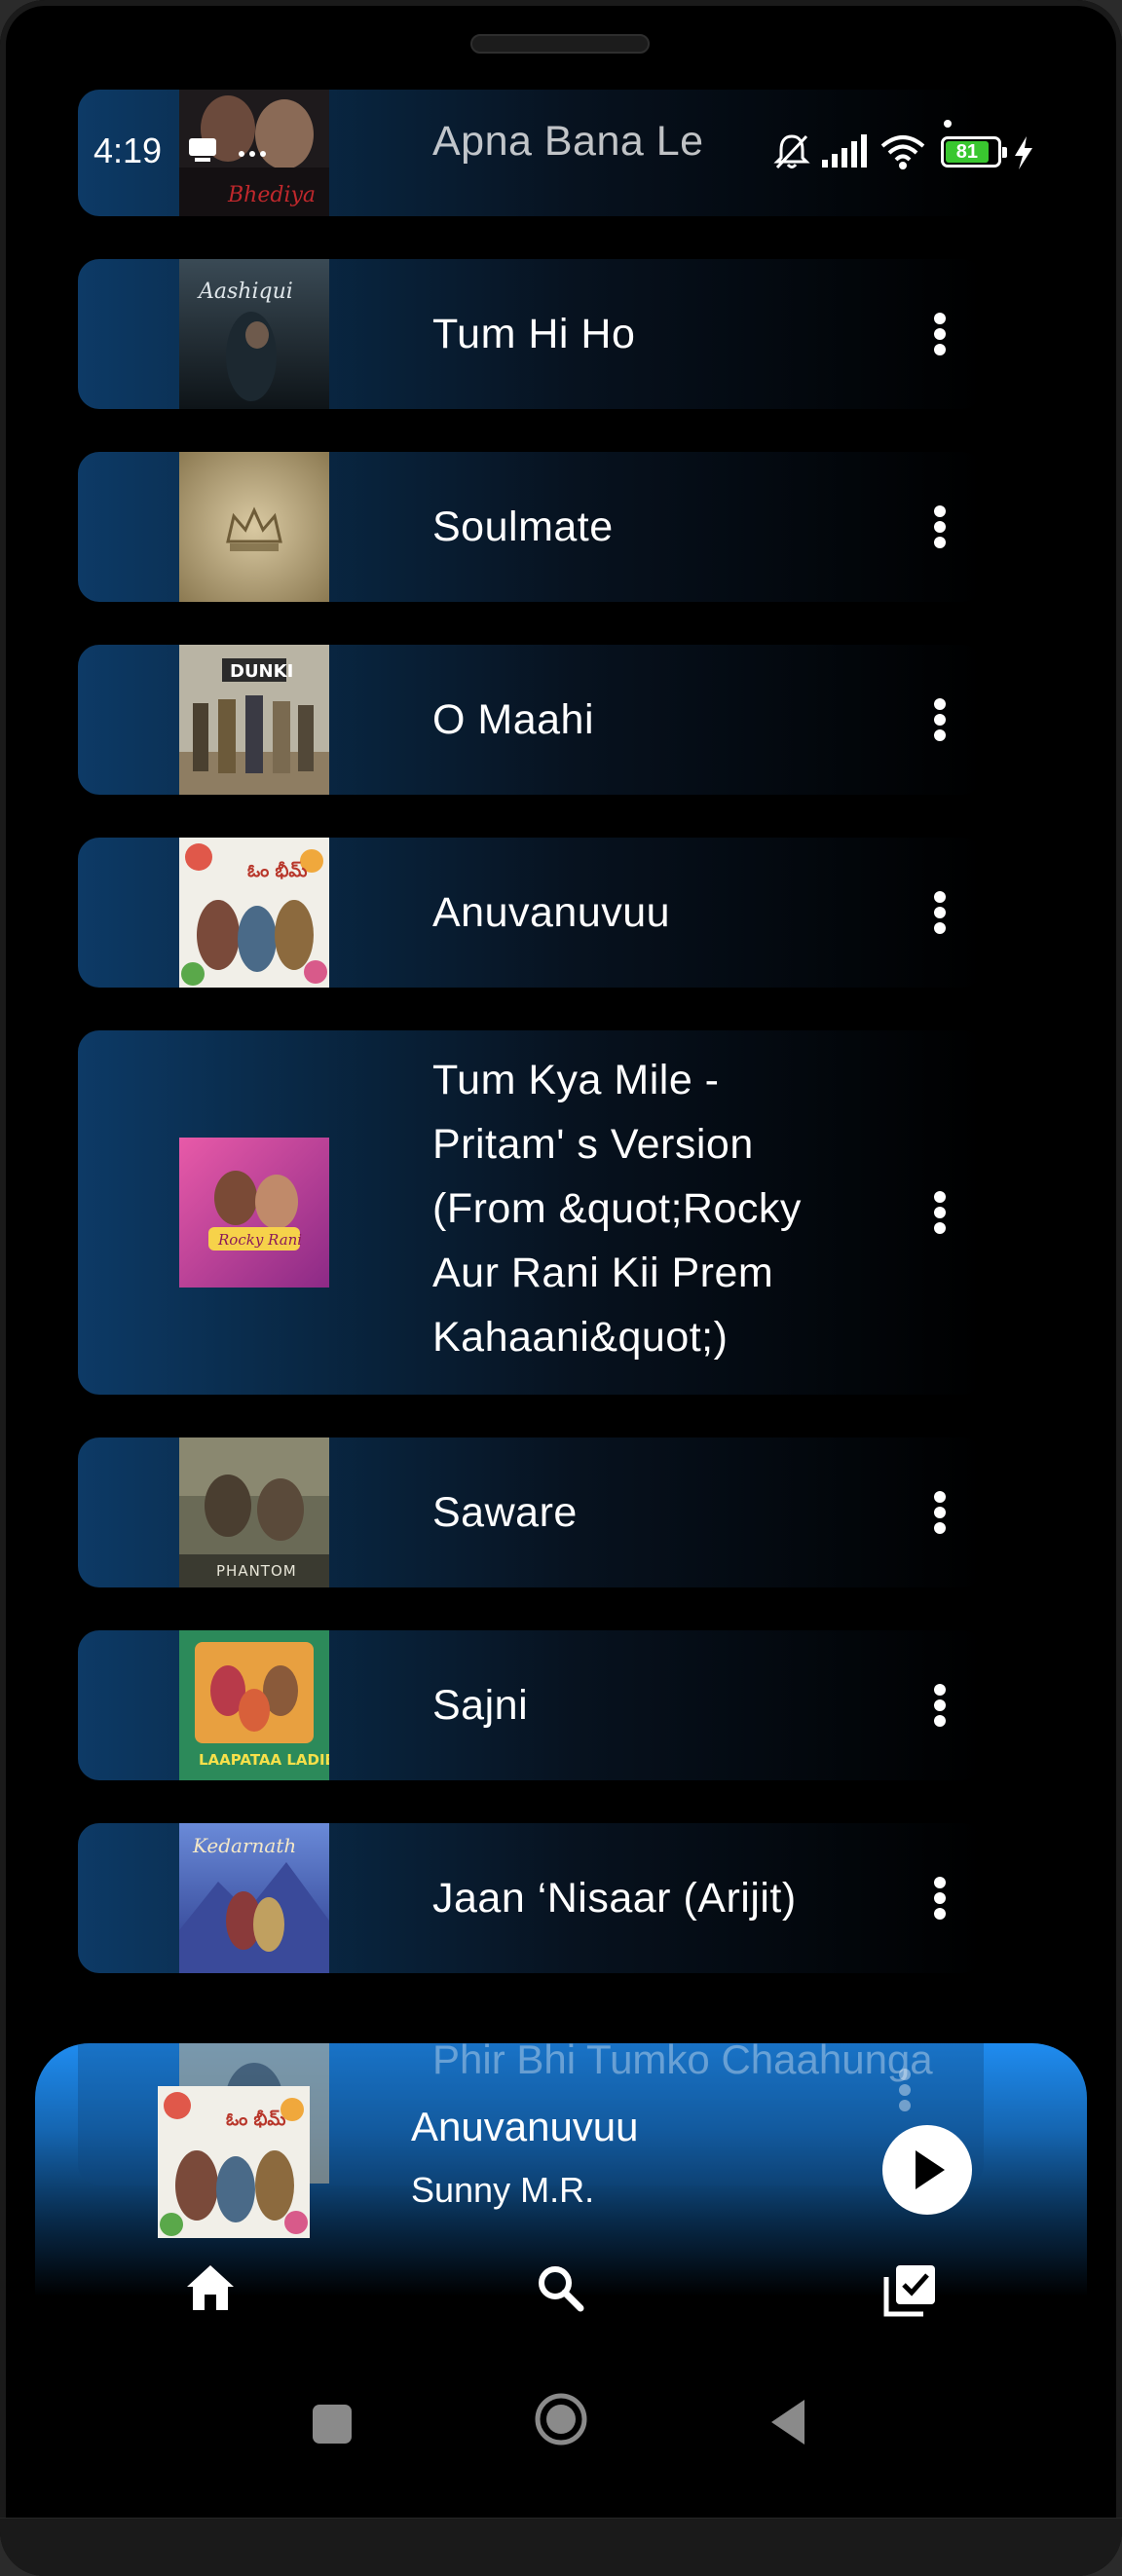 The height and width of the screenshot is (2576, 1122). I want to click on album-cover: DUNKI, so click(254, 720).